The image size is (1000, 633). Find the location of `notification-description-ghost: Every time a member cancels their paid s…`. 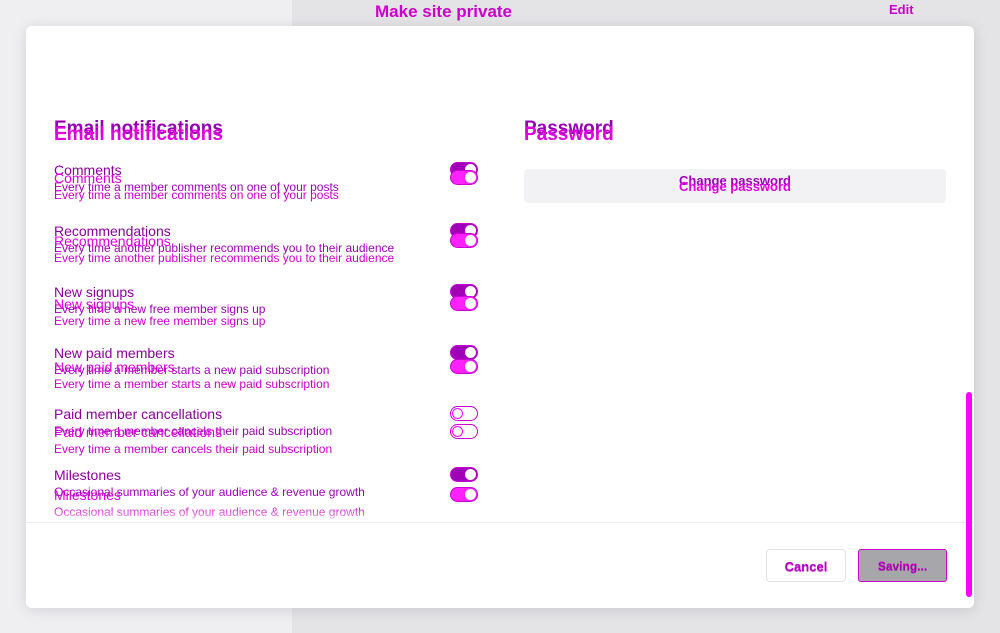

notification-description-ghost: Every time a member cancels their paid s… is located at coordinates (193, 449).